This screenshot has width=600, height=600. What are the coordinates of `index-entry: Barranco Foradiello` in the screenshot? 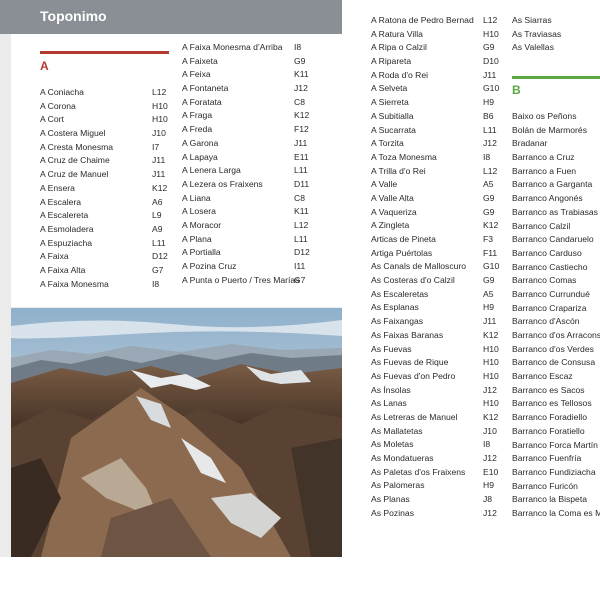 It's located at (556, 418).